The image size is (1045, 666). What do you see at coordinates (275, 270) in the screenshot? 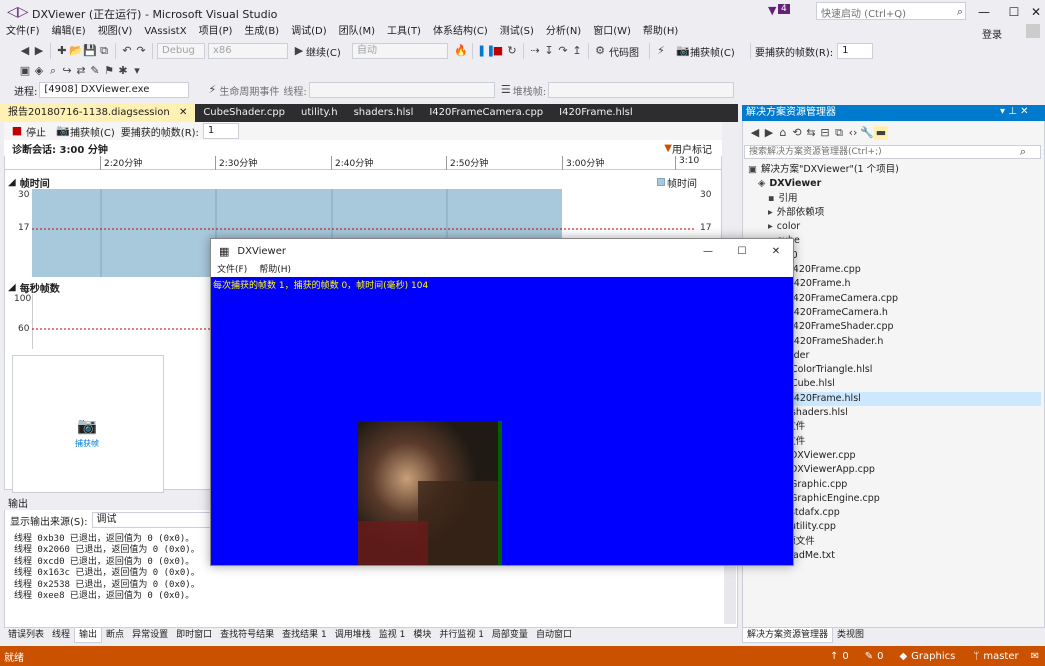
I see `dxviewer-menu-item: 帮助(H)` at bounding box center [275, 270].